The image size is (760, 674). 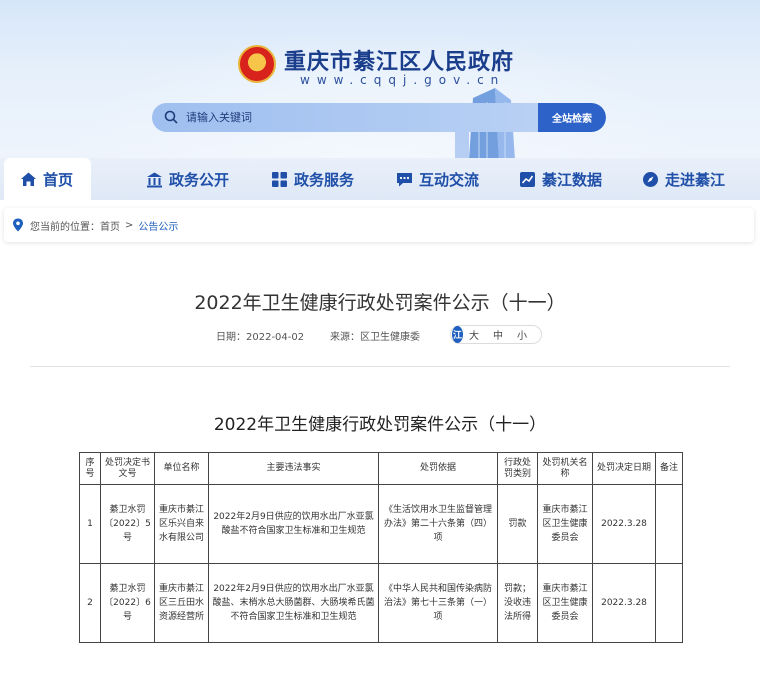 I want to click on nav-item-interaction: 互动交流, so click(x=437, y=179).